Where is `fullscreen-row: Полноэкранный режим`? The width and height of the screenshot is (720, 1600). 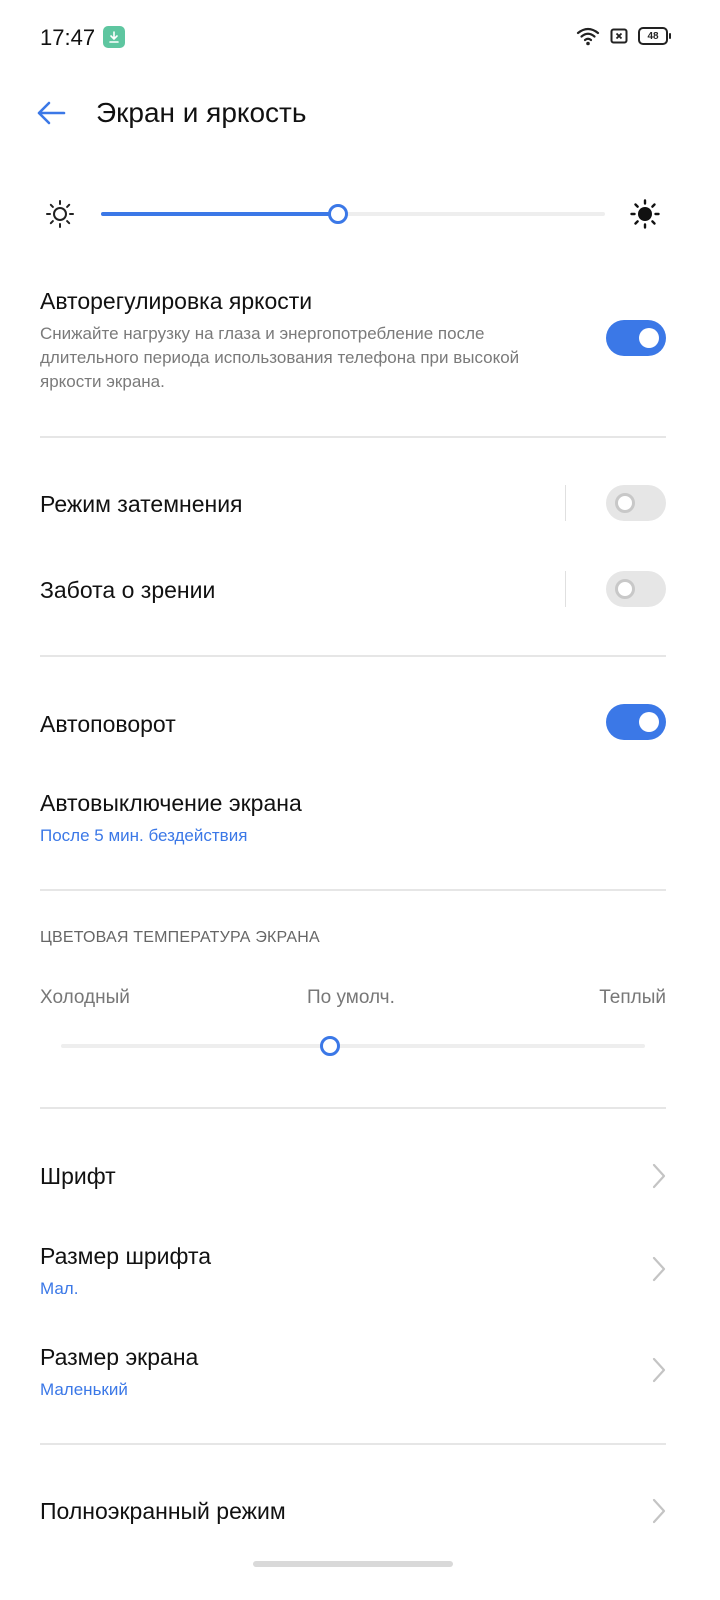 fullscreen-row: Полноэкранный режим is located at coordinates (163, 1511).